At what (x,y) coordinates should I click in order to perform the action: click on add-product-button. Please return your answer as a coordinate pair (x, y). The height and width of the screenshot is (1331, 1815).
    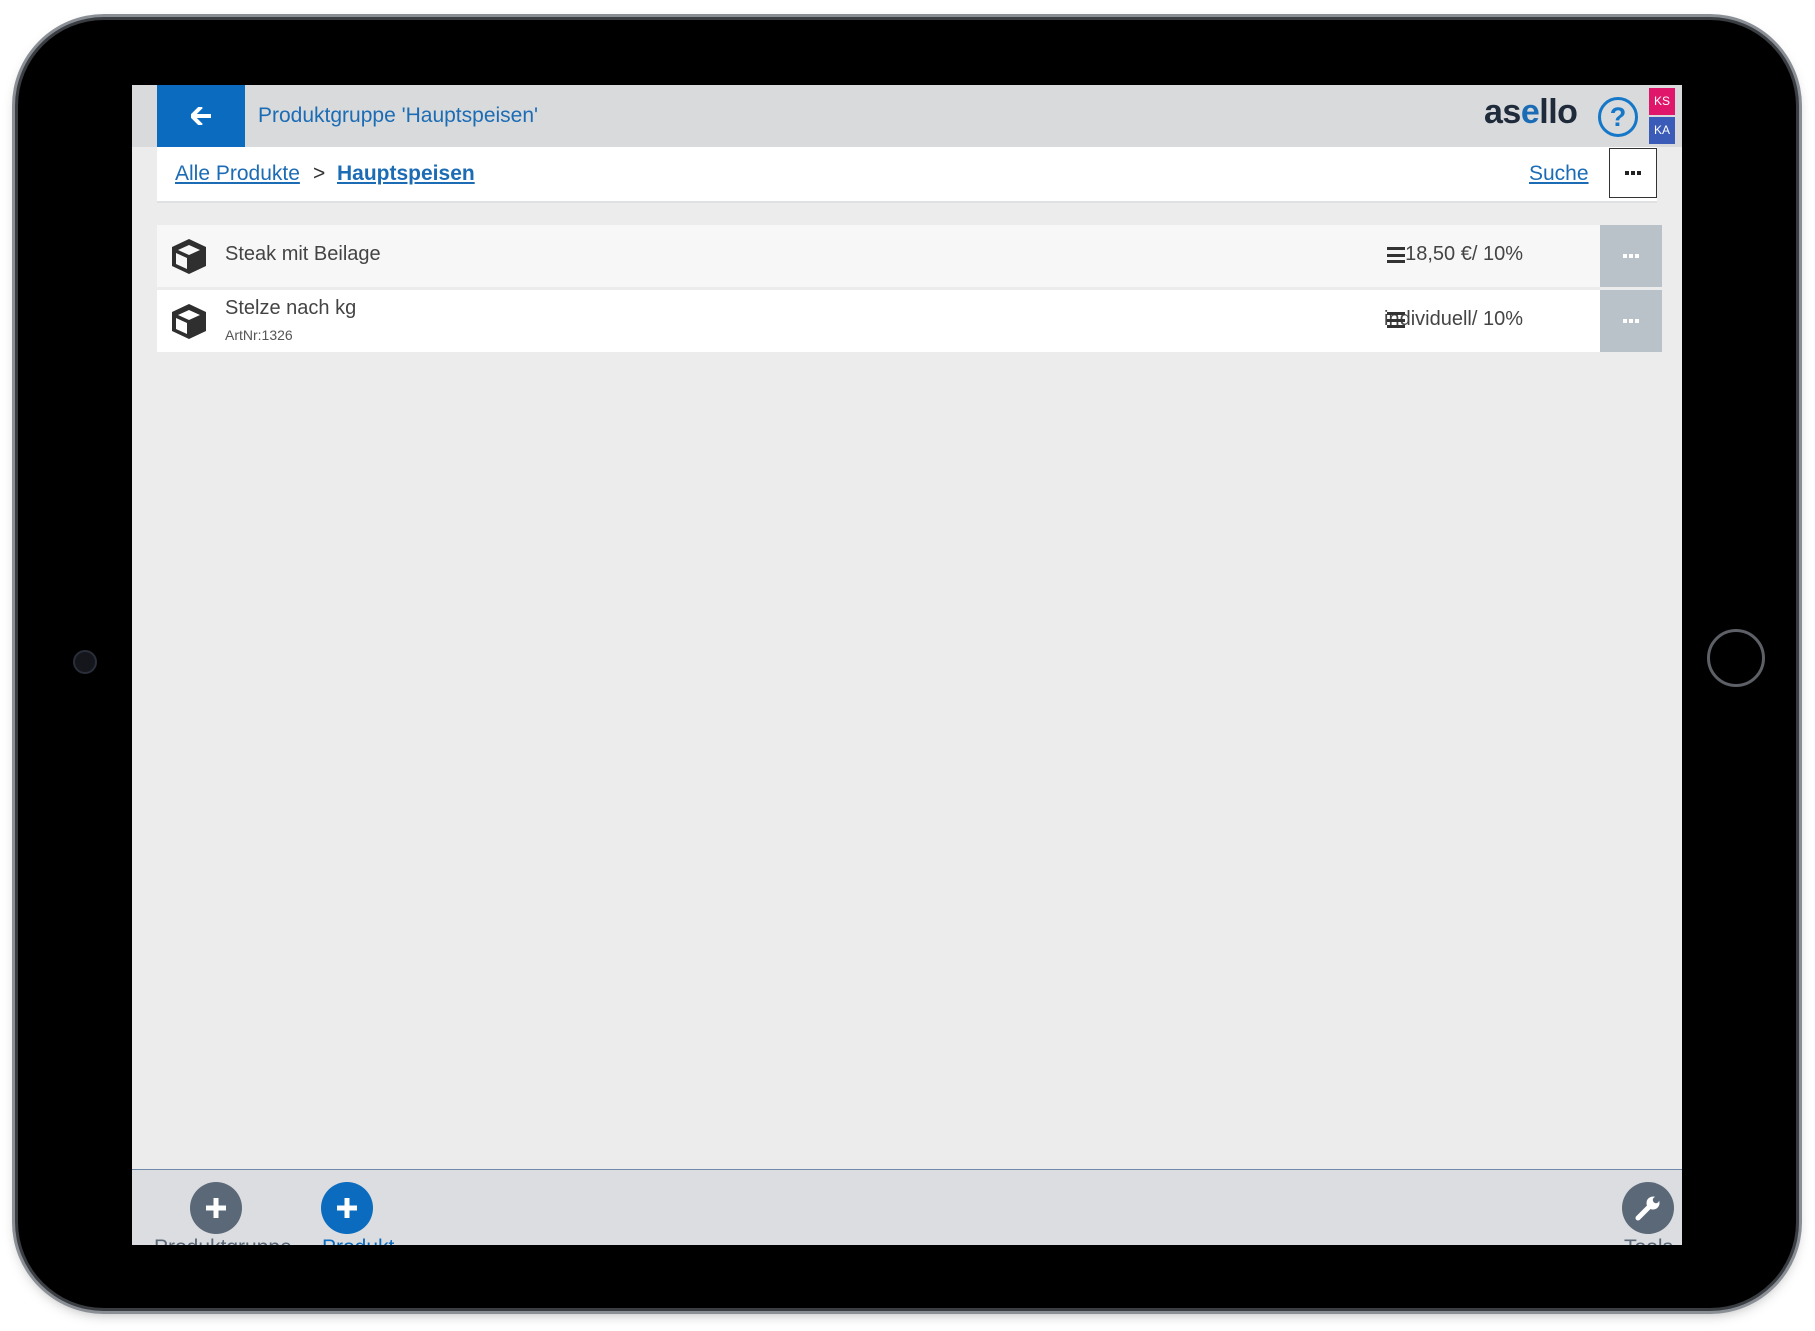
    Looking at the image, I should click on (347, 1208).